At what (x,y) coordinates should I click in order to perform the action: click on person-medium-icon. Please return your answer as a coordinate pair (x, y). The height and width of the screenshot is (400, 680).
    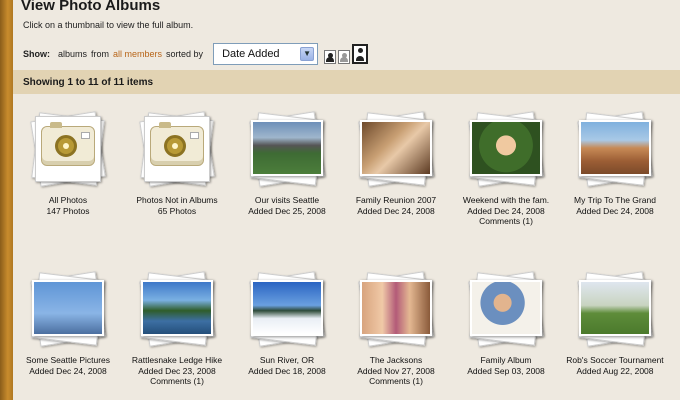
    Looking at the image, I should click on (344, 57).